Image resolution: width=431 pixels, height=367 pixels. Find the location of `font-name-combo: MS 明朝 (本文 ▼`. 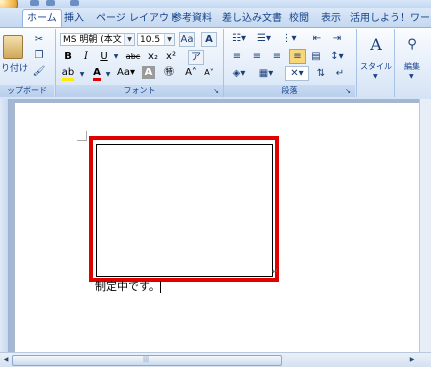

font-name-combo: MS 明朝 (本文 ▼ is located at coordinates (97, 39).